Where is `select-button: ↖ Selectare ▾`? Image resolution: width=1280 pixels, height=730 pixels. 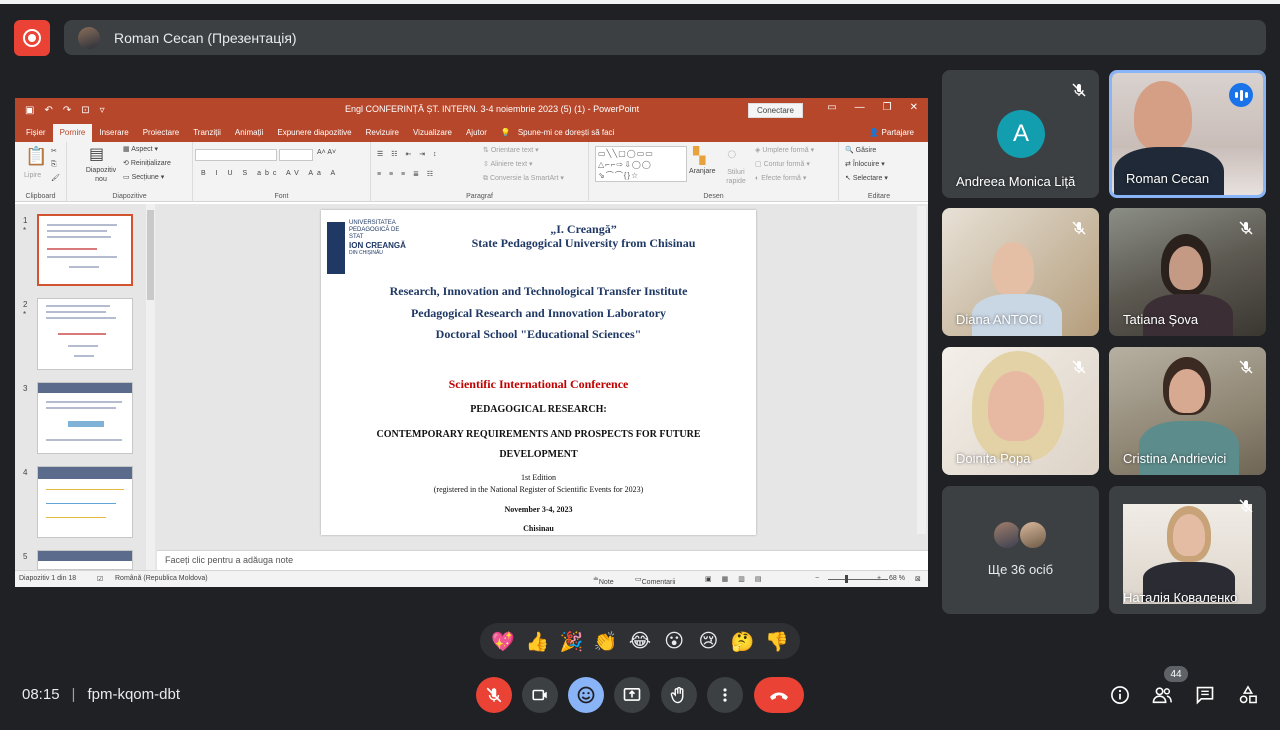 select-button: ↖ Selectare ▾ is located at coordinates (866, 178).